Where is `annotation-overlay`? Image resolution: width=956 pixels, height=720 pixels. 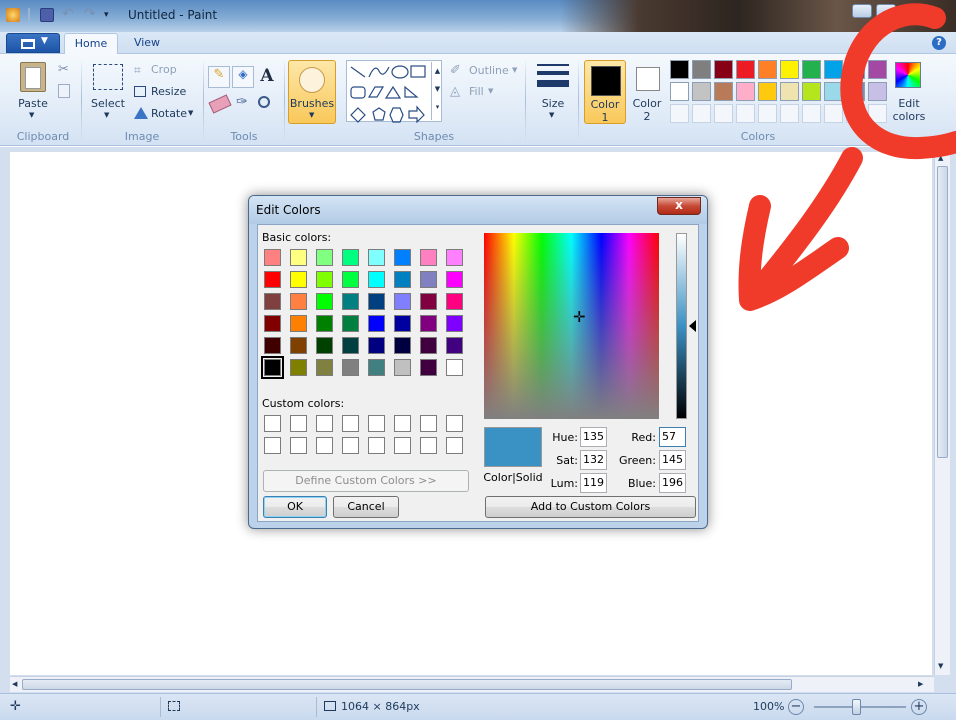
annotation-overlay is located at coordinates (847, 157).